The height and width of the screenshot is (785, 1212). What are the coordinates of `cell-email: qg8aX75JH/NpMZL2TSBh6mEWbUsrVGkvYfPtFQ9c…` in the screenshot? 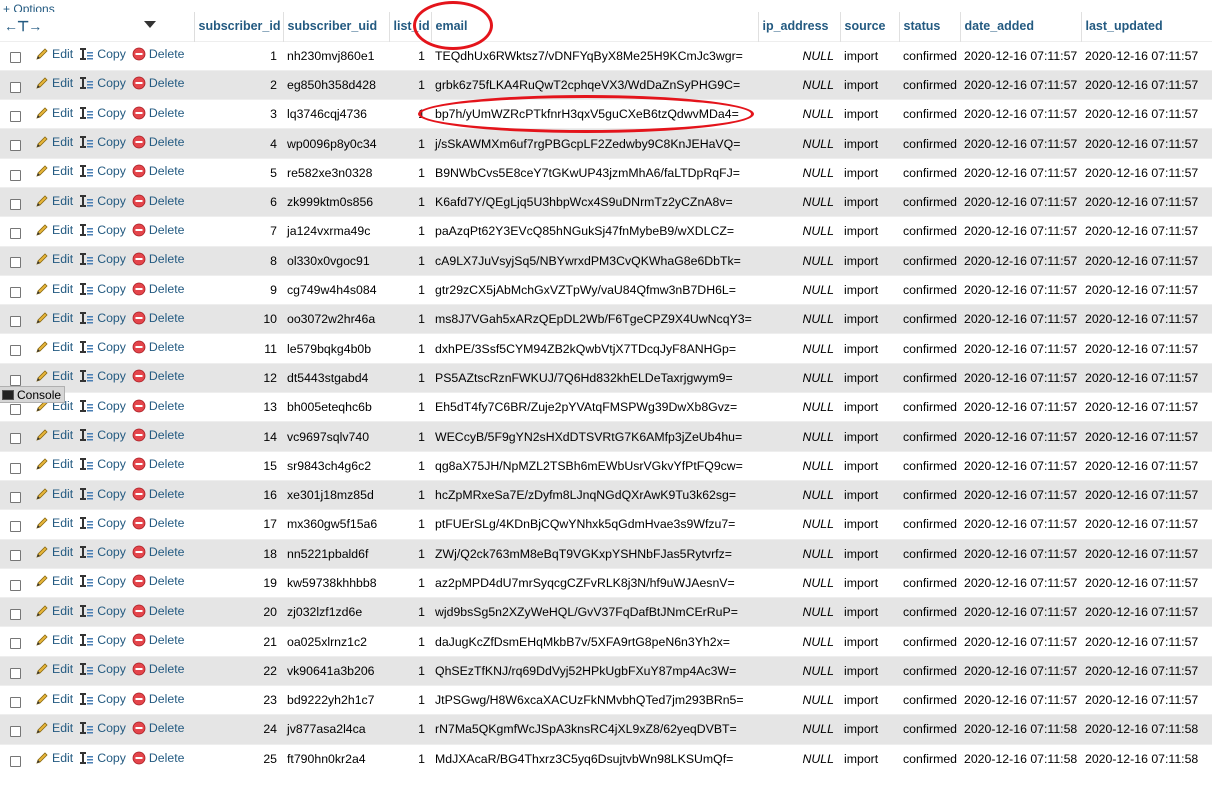 It's located at (594, 465).